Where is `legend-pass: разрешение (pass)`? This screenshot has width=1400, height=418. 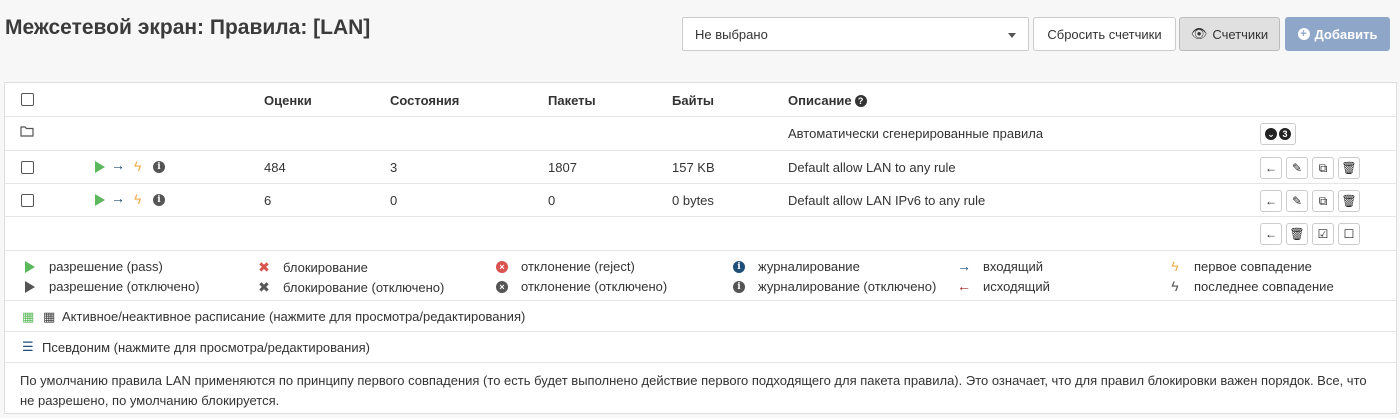
legend-pass: разрешение (pass) is located at coordinates (92, 266).